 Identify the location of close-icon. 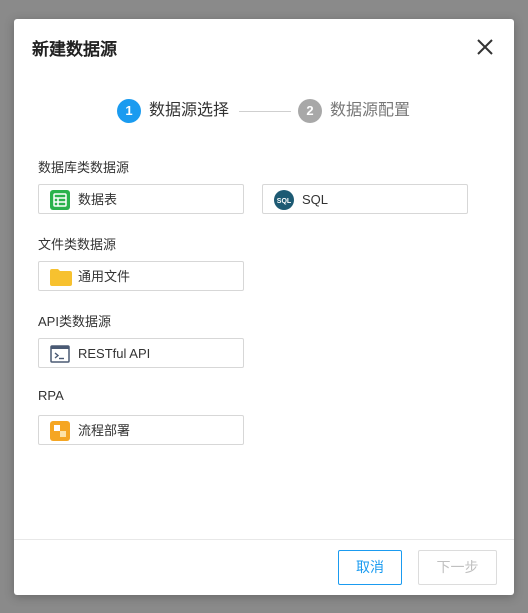
(485, 47).